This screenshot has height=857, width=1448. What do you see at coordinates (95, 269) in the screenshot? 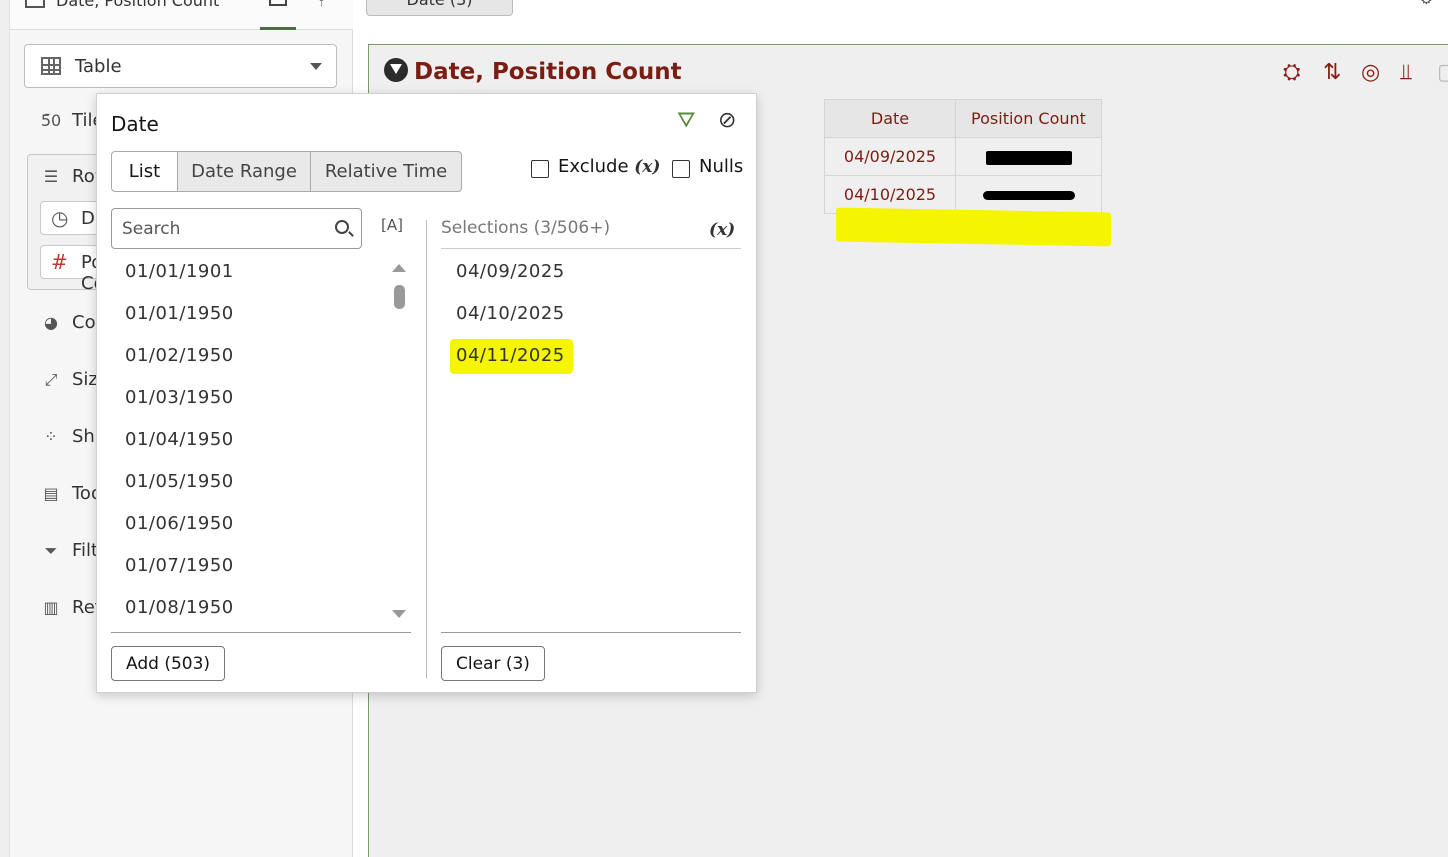
I see `pill-position-count: #Position Count` at bounding box center [95, 269].